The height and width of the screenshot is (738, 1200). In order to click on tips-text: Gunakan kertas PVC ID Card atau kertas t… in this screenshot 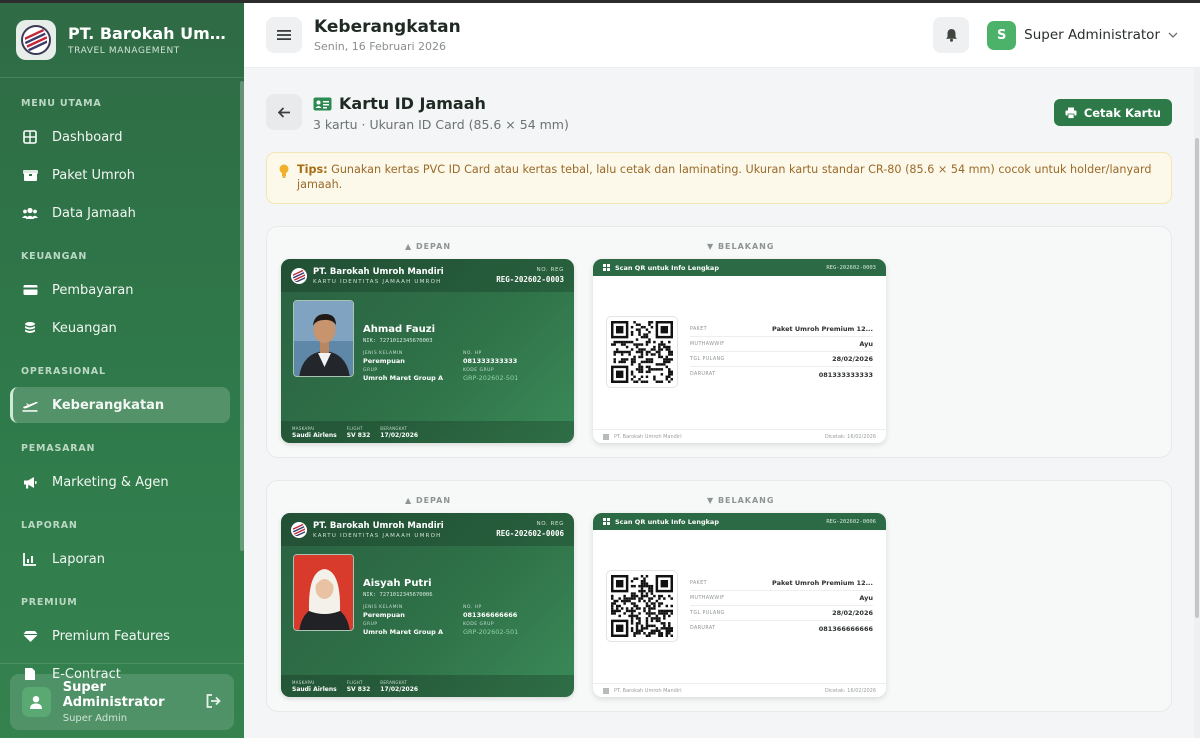, I will do `click(724, 177)`.